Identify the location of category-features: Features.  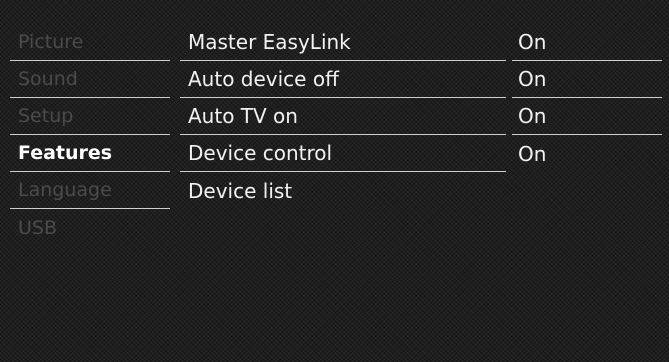
(90, 153).